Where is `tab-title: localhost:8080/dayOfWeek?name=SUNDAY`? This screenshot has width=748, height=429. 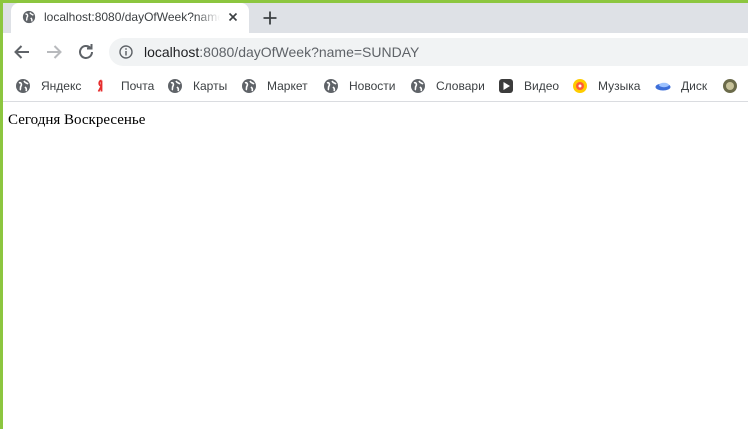
tab-title: localhost:8080/dayOfWeek?name=SUNDAY is located at coordinates (132, 17).